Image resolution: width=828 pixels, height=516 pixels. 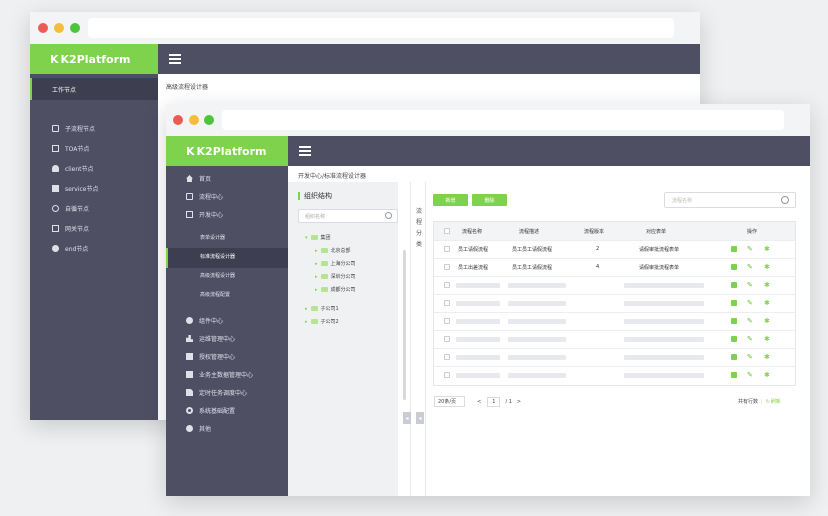 I want to click on tree-node-chengdu: ▸ 成都分公司, so click(x=335, y=290).